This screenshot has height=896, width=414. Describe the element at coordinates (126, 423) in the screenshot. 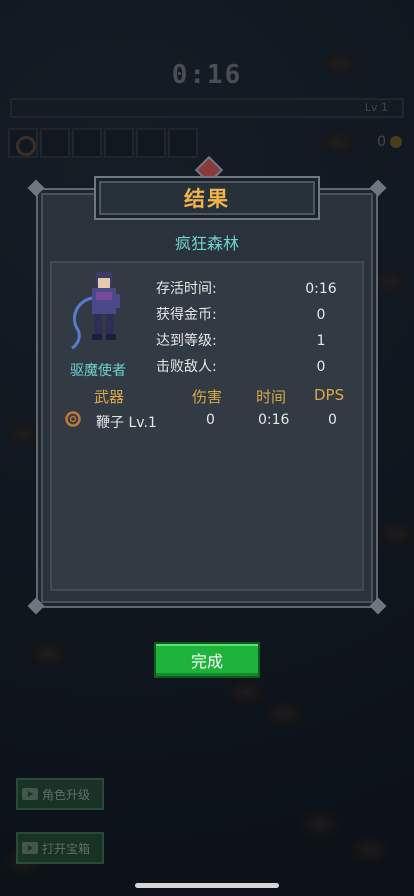

I see `weapon-name: 鞭子 Lv.1` at that location.